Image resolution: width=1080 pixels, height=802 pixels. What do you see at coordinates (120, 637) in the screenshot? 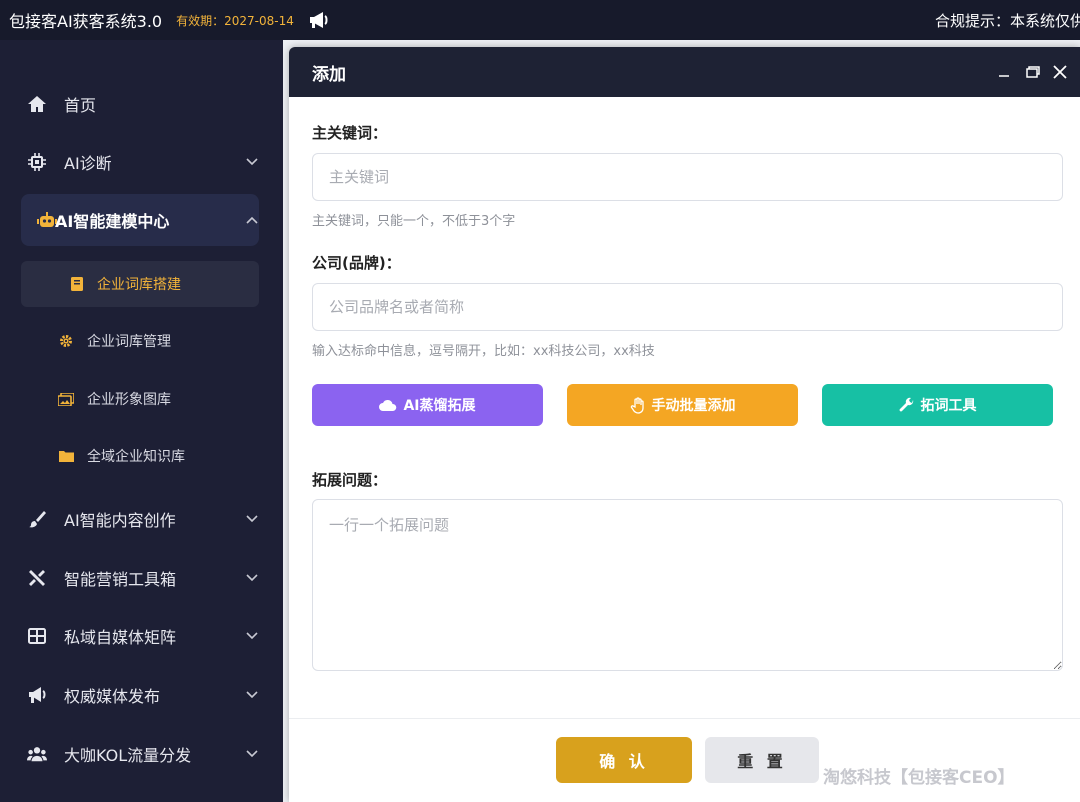
I see `sidebar-item-label: 私域自媒体矩阵` at bounding box center [120, 637].